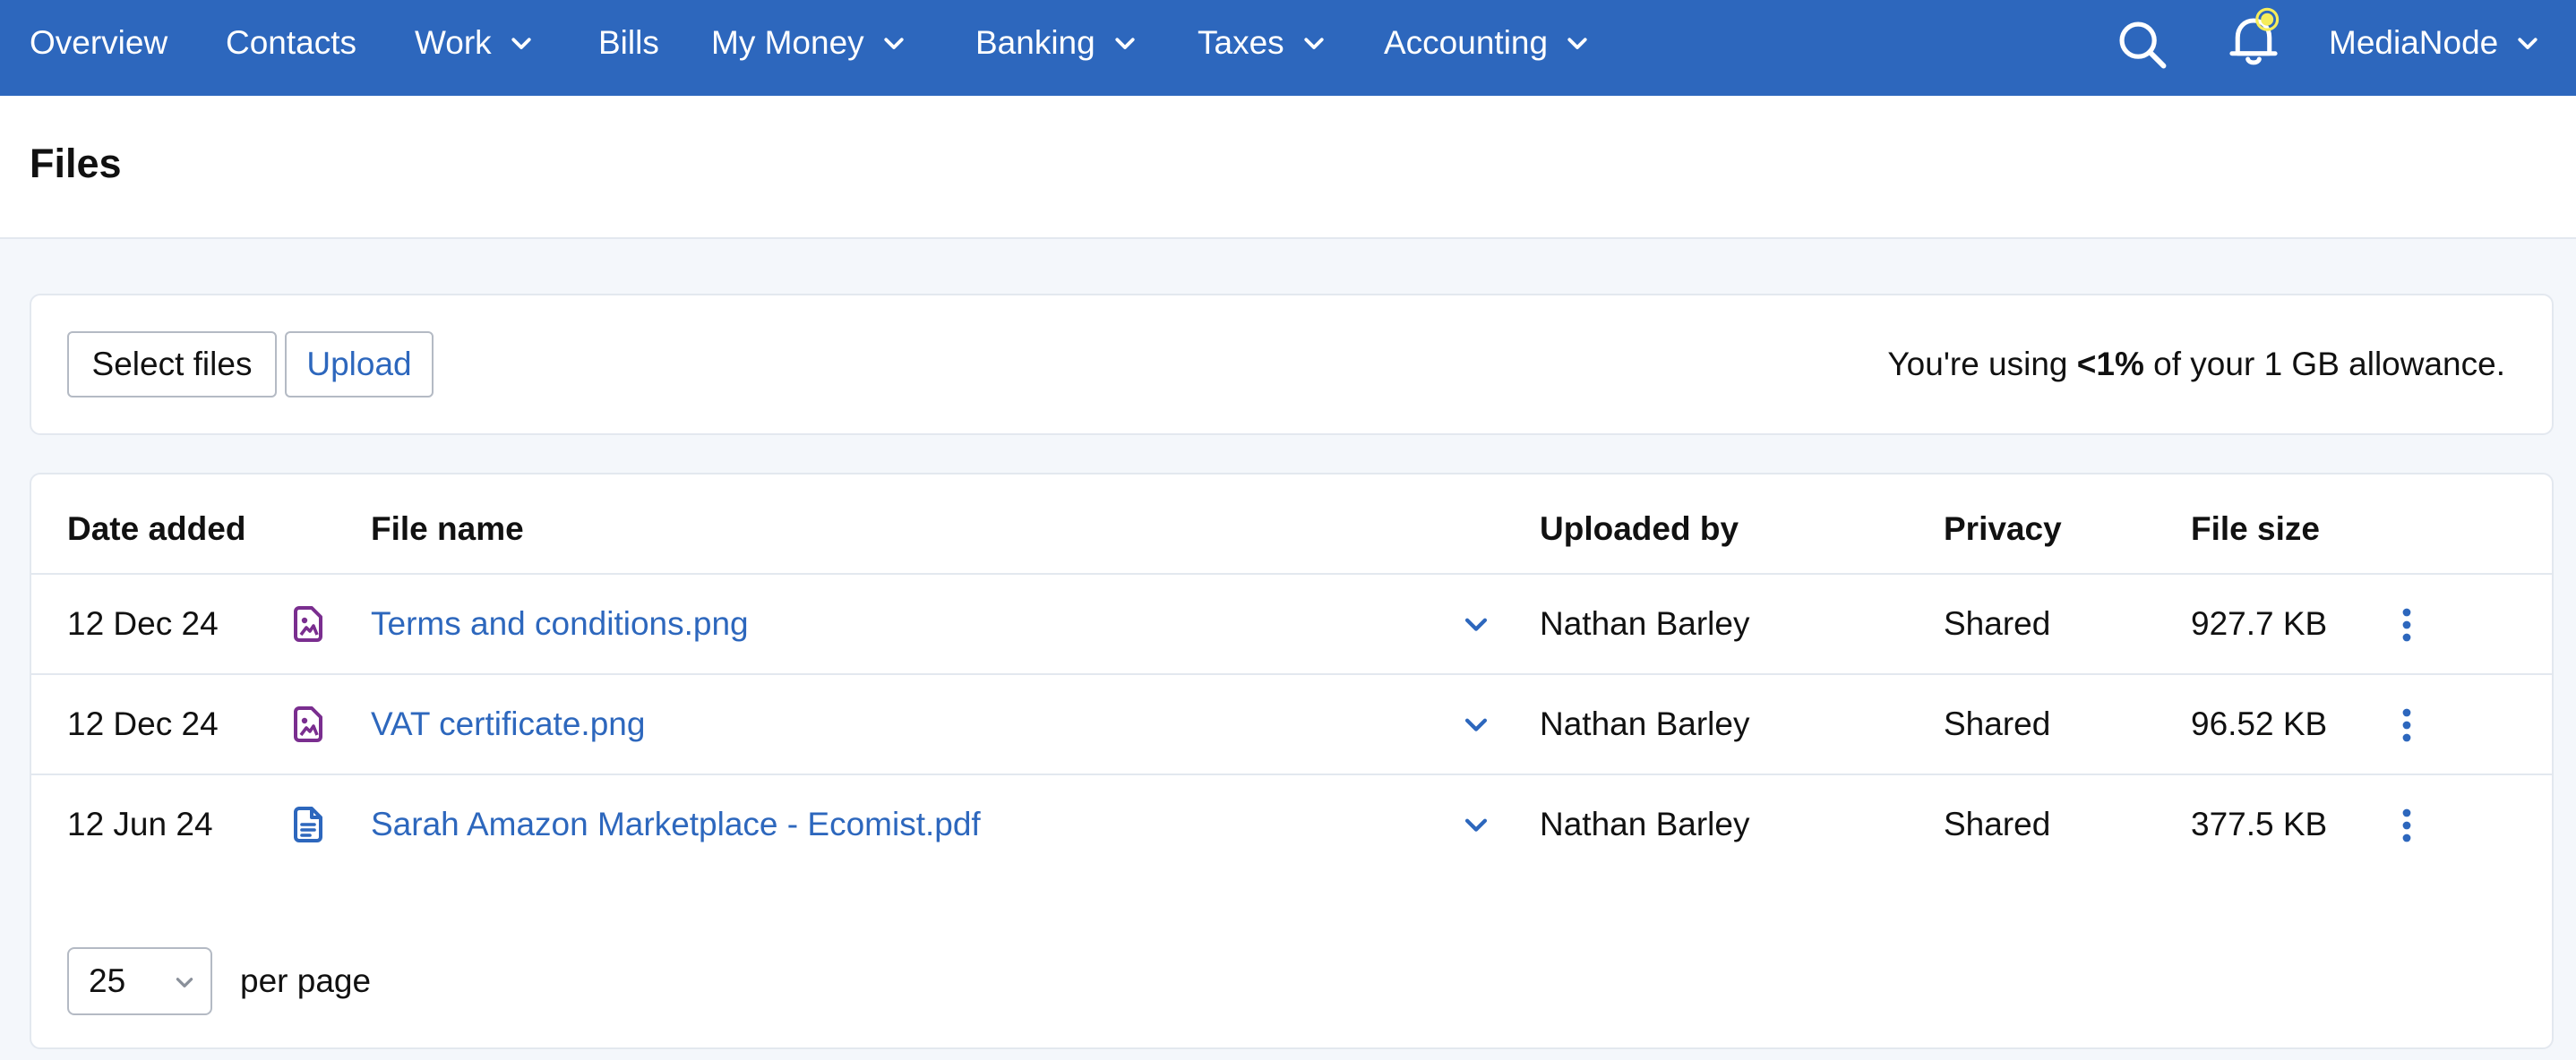 The image size is (2576, 1060). Describe the element at coordinates (1639, 529) in the screenshot. I see `column-header-uploaded-by: Uploaded by` at that location.